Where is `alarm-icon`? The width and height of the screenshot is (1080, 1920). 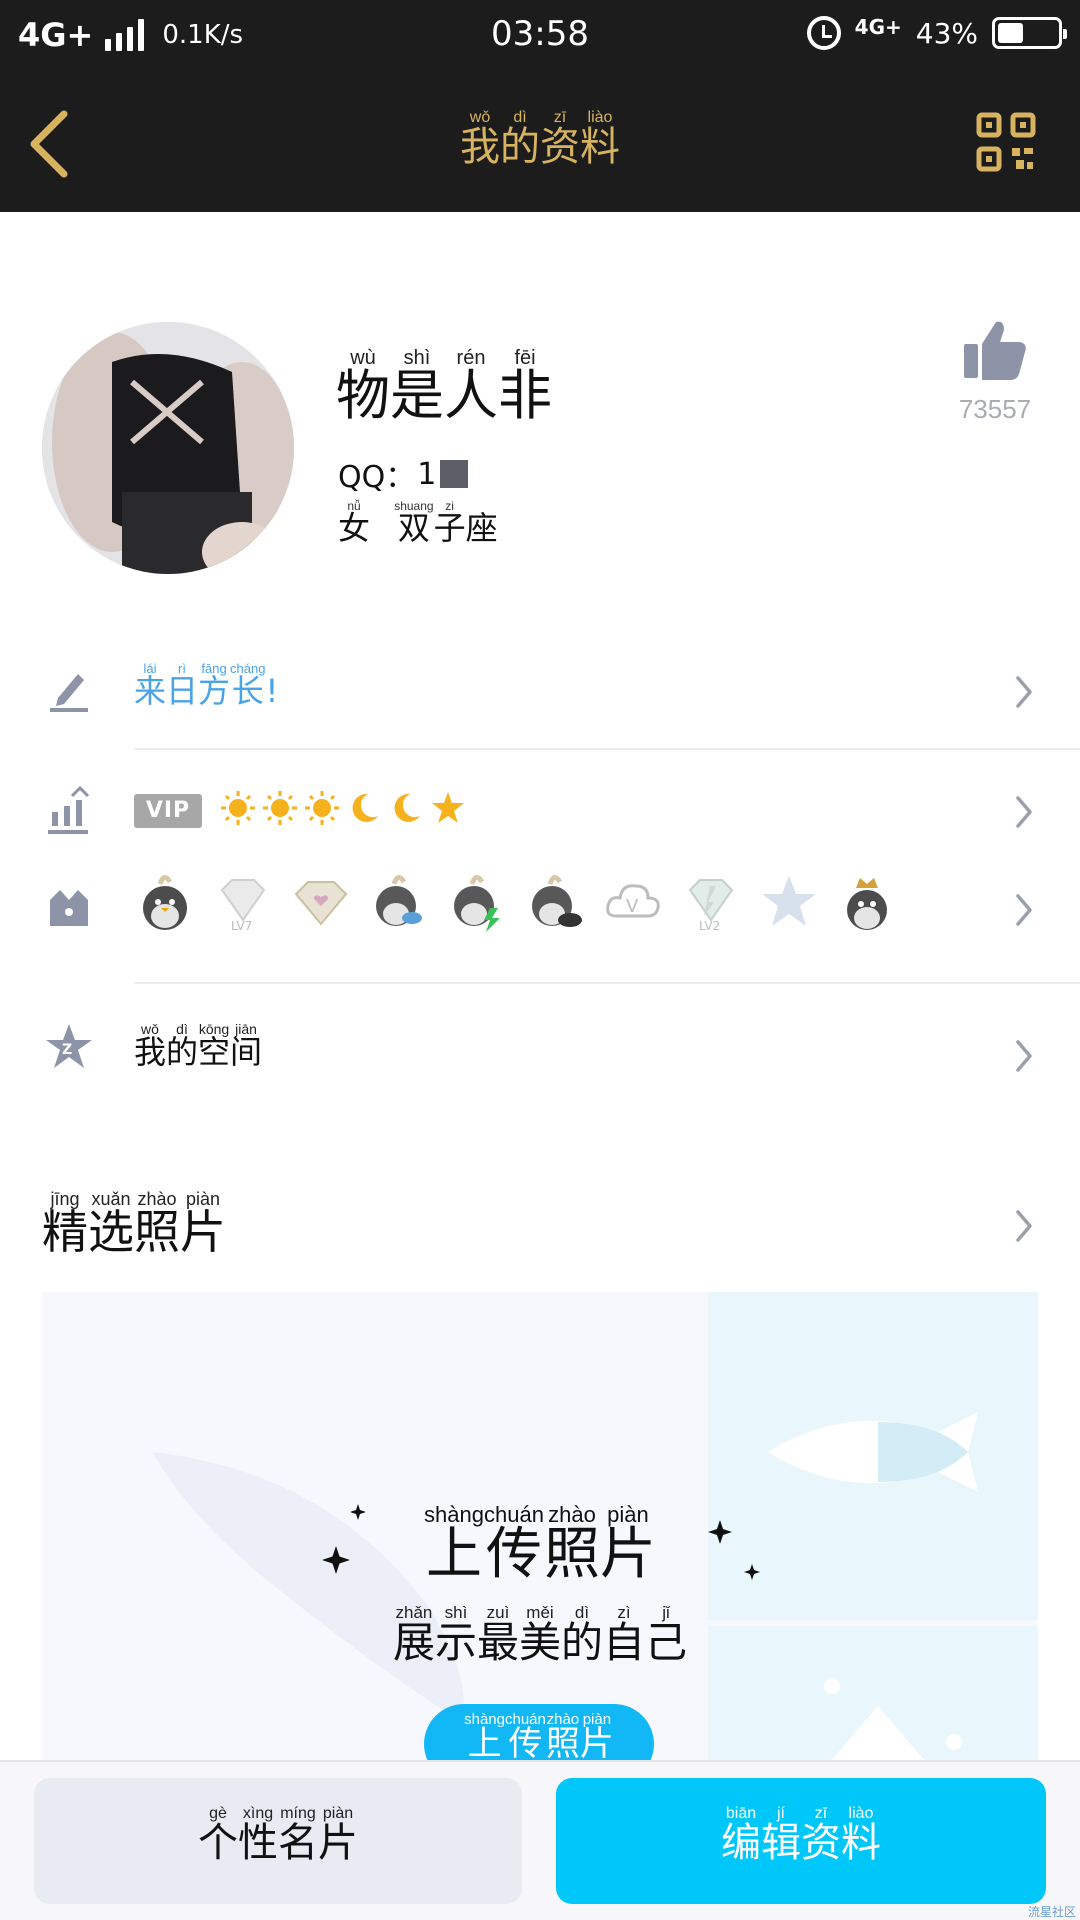 alarm-icon is located at coordinates (823, 33).